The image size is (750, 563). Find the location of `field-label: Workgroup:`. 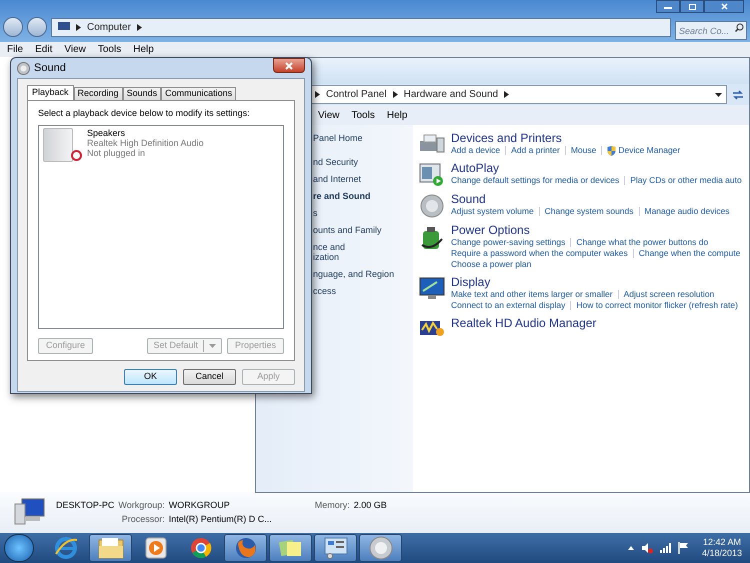

field-label: Workgroup: is located at coordinates (141, 505).